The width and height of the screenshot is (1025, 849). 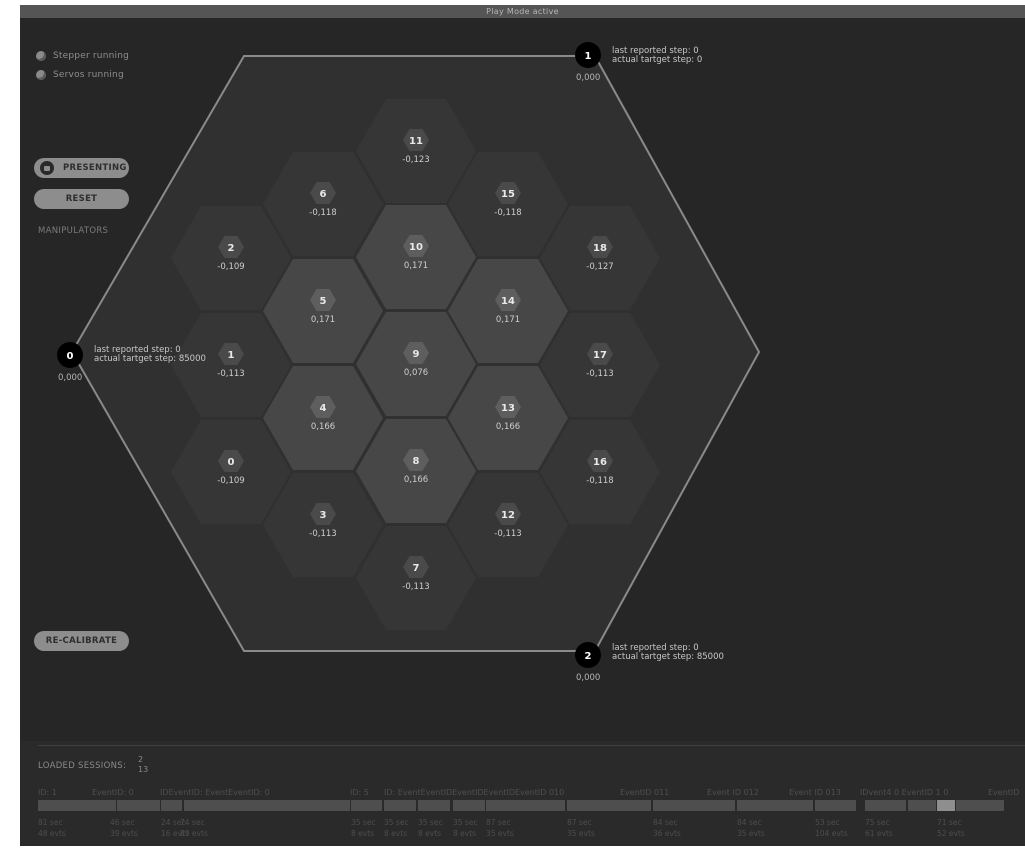 I want to click on hex-value: 0,076, so click(x=416, y=373).